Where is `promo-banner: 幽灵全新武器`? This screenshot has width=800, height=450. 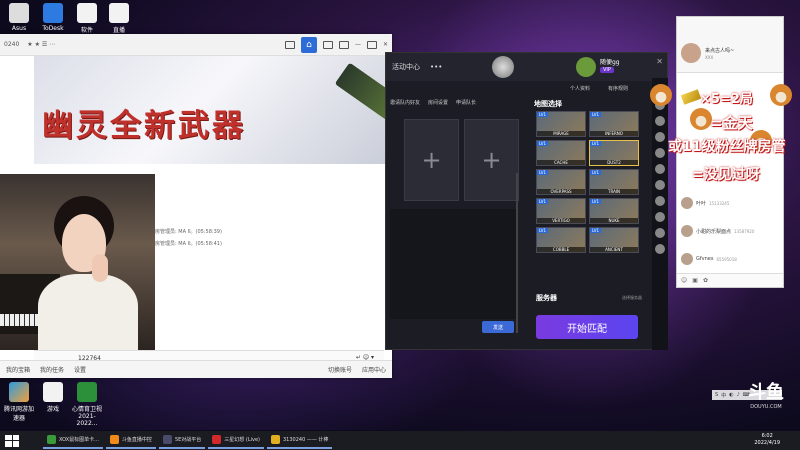
promo-banner: 幽灵全新武器 is located at coordinates (213, 110).